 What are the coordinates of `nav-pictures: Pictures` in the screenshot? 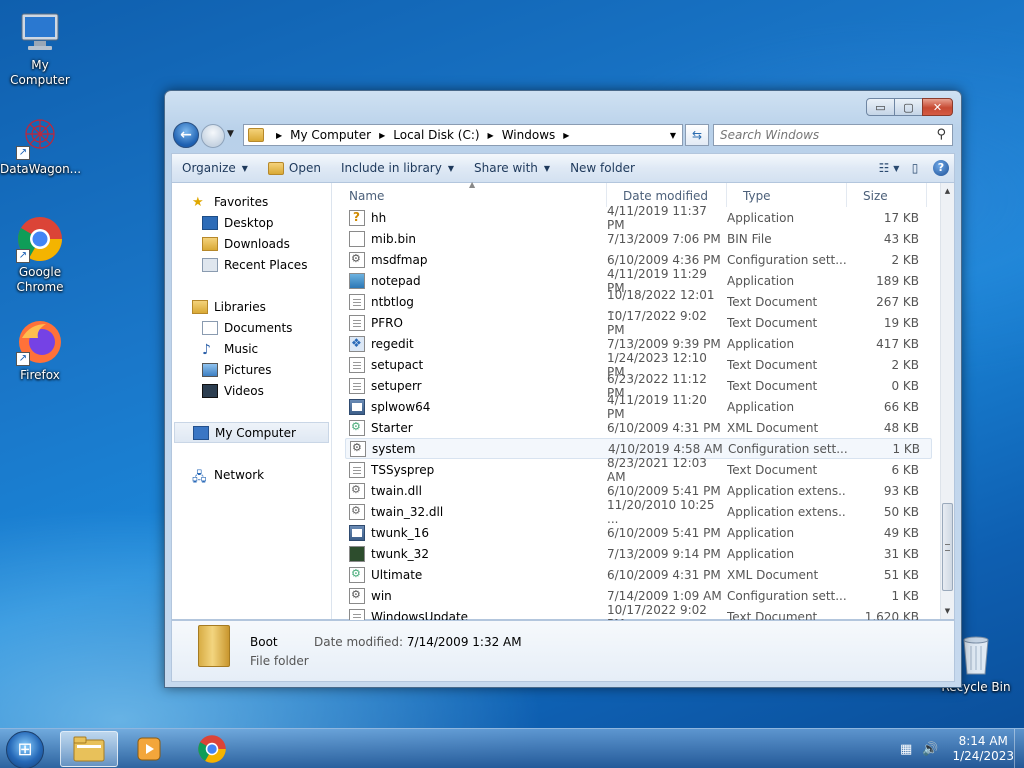 It's located at (251, 369).